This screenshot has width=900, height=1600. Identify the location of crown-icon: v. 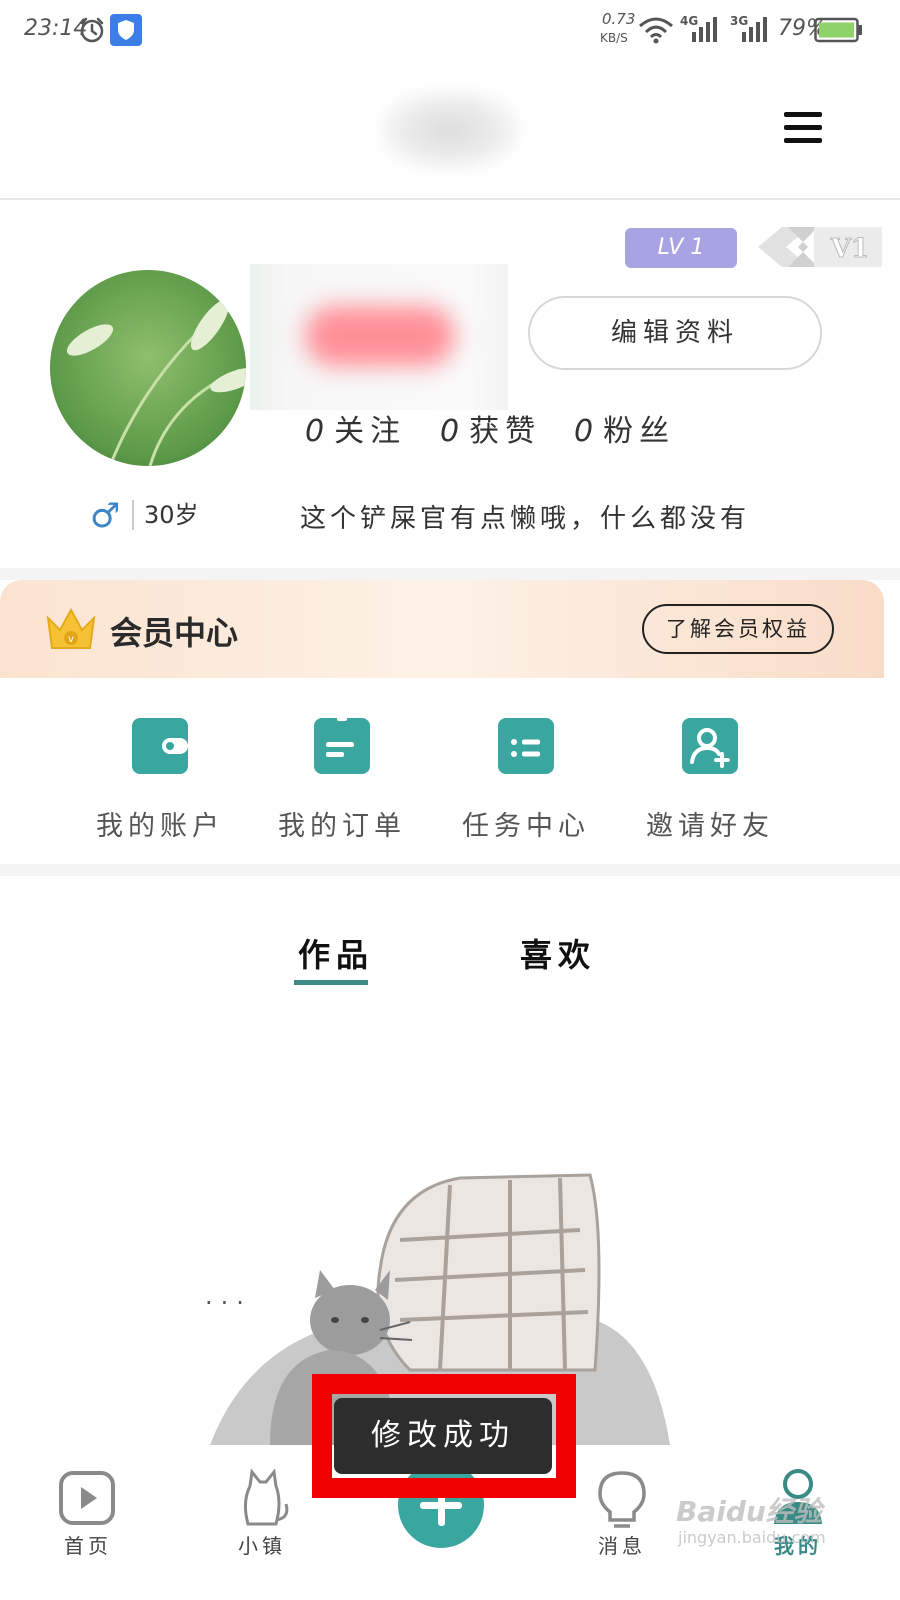
(71, 628).